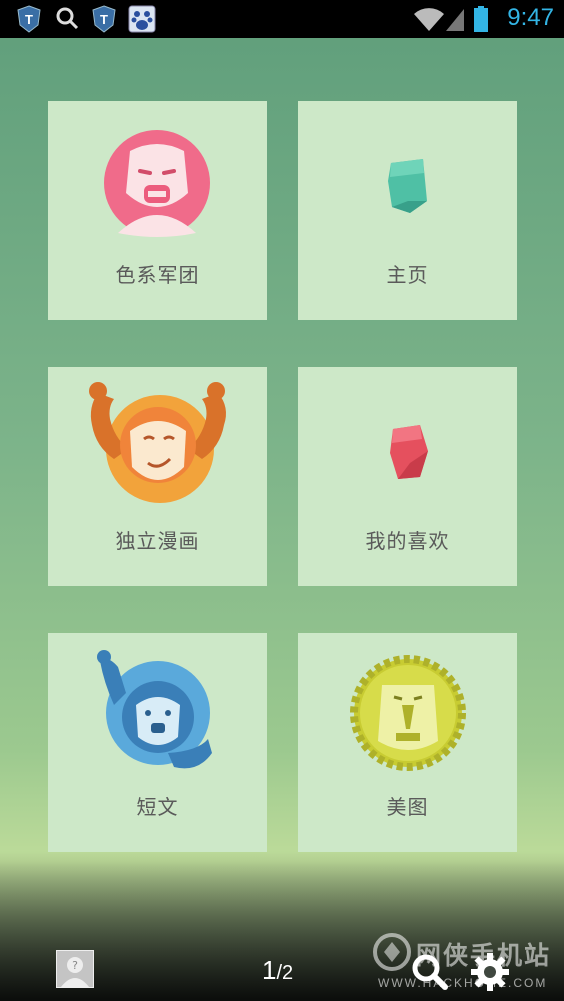 The image size is (564, 1001). I want to click on teal-gem-icon, so click(407, 186).